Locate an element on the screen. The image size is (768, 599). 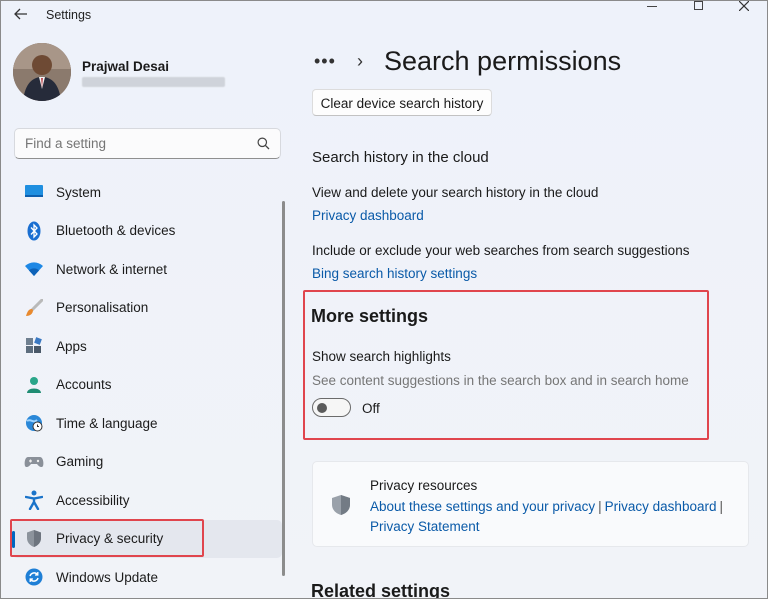
sidebar-item-bluetooth: Bluetooth & devices is located at coordinates (147, 231).